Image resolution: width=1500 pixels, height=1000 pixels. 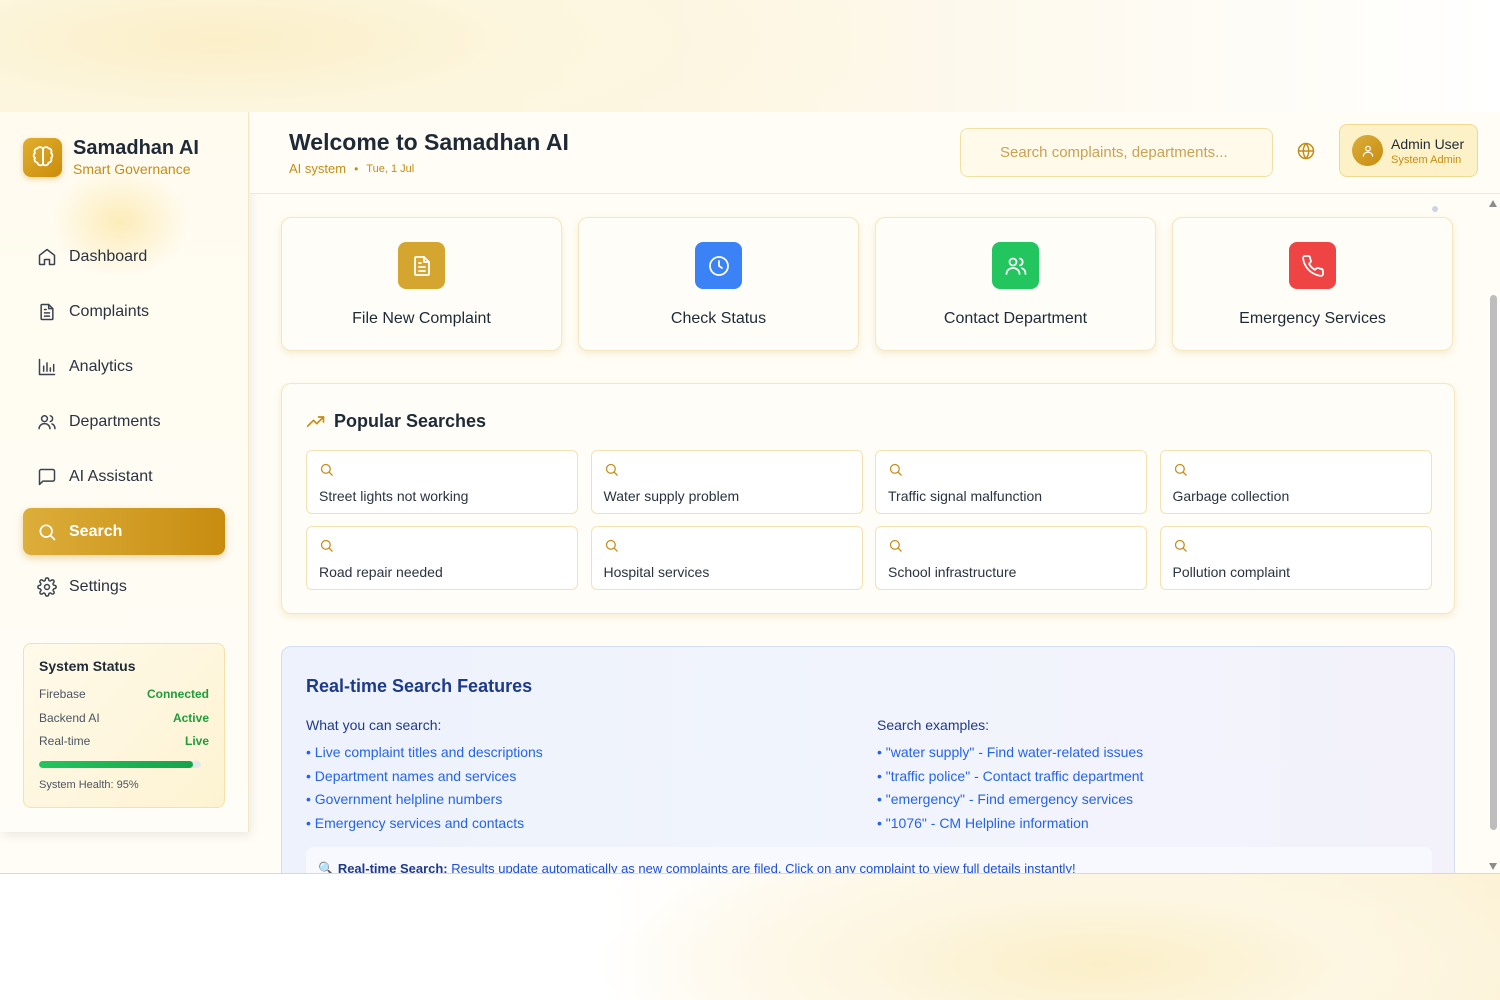 I want to click on brain-icon, so click(x=42, y=157).